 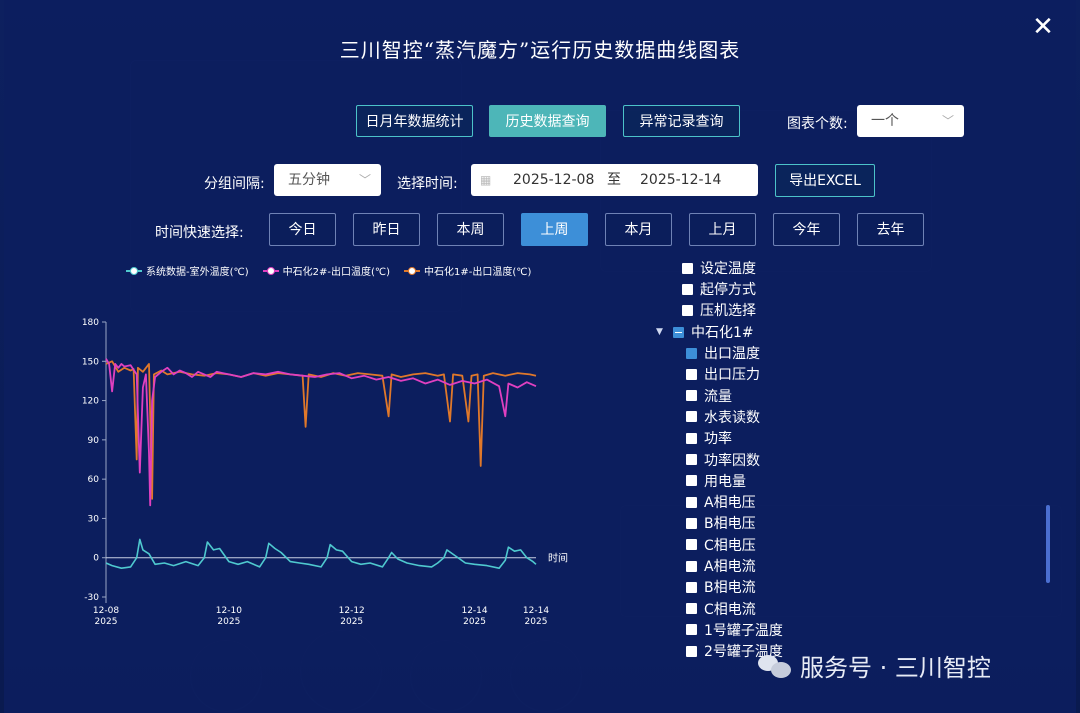 What do you see at coordinates (705, 332) in the screenshot?
I see `tree-group-sinopec-1: ▼ 中石化1#` at bounding box center [705, 332].